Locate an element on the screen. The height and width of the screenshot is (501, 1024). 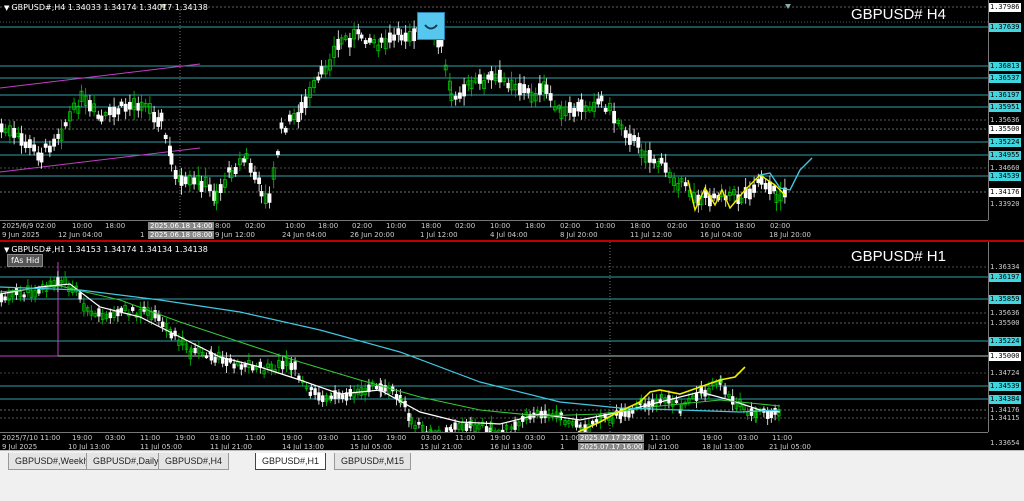
price-label: 1.35636 is located at coordinates (1005, 120).